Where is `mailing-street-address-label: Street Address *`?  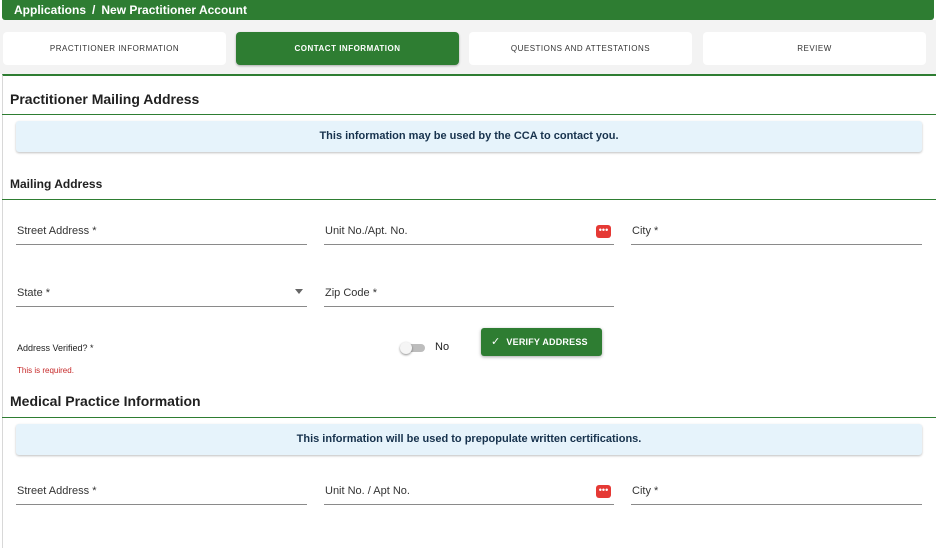
mailing-street-address-label: Street Address * is located at coordinates (57, 231).